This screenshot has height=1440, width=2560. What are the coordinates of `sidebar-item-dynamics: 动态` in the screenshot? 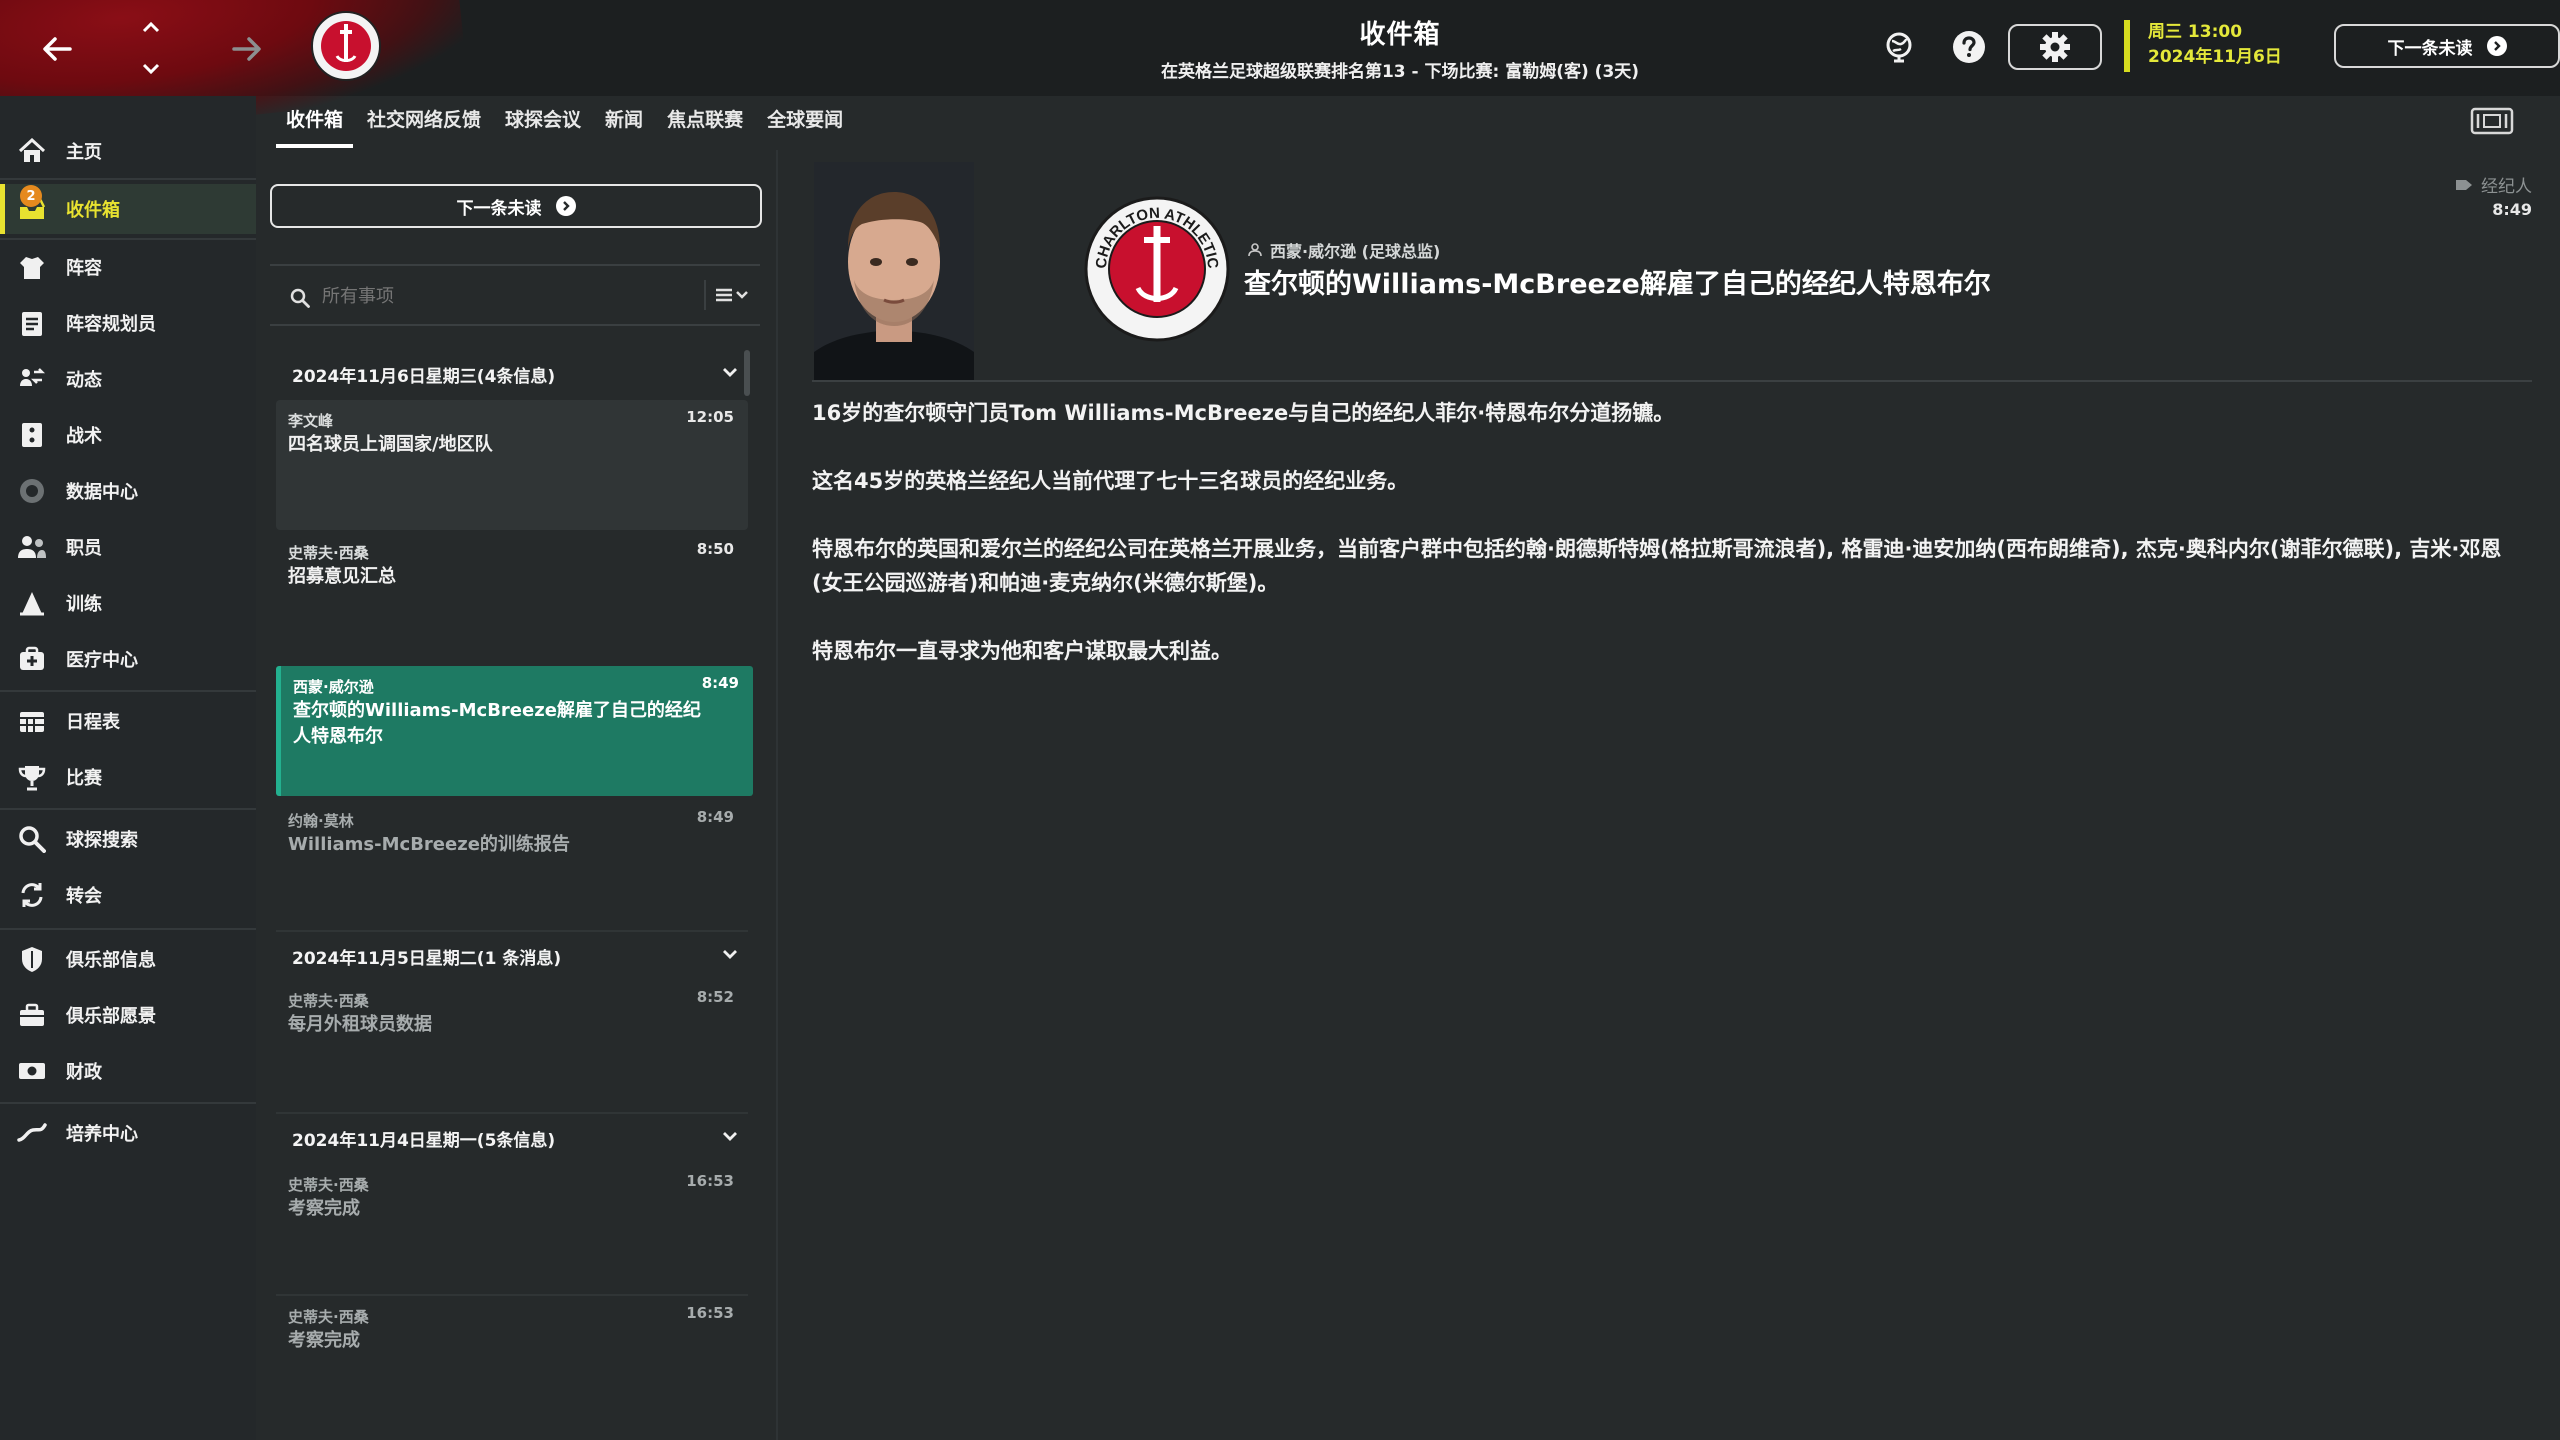 It's located at (128, 379).